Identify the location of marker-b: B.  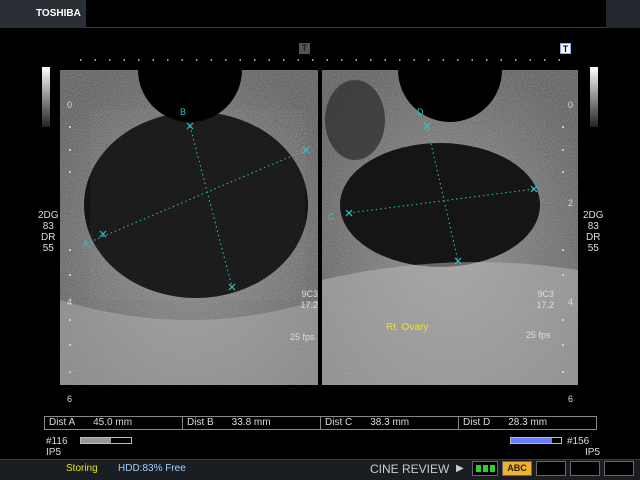
(183, 112).